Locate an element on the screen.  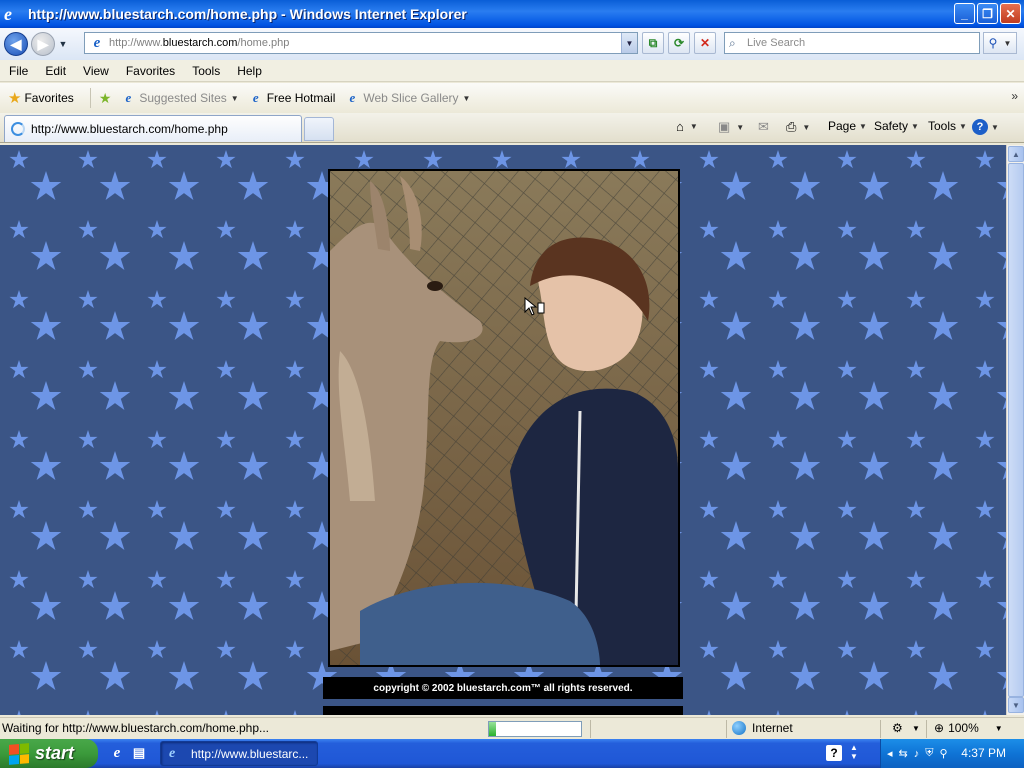
fav-item-web-slice-gallery: e Web Slice Gallery ▼ is located at coordinates (408, 98).